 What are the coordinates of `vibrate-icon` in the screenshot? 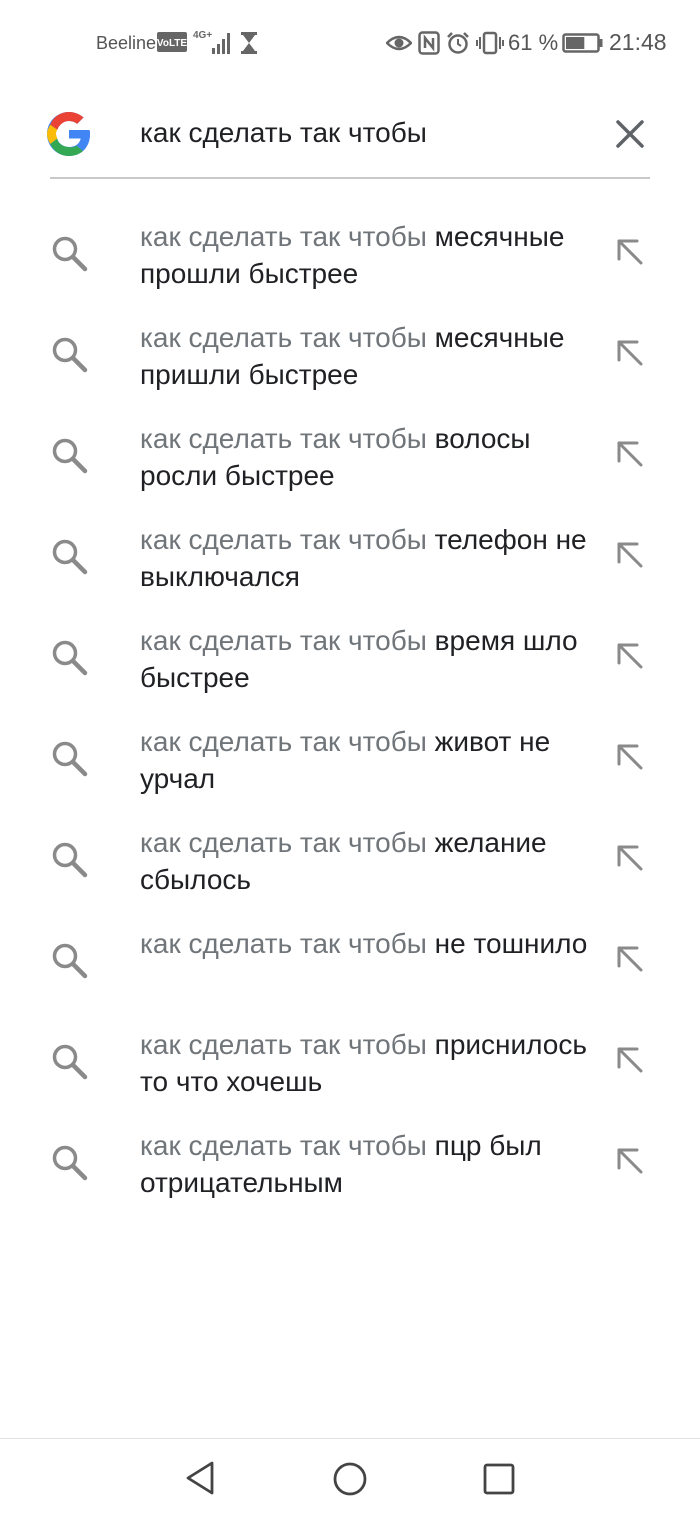 It's located at (490, 43).